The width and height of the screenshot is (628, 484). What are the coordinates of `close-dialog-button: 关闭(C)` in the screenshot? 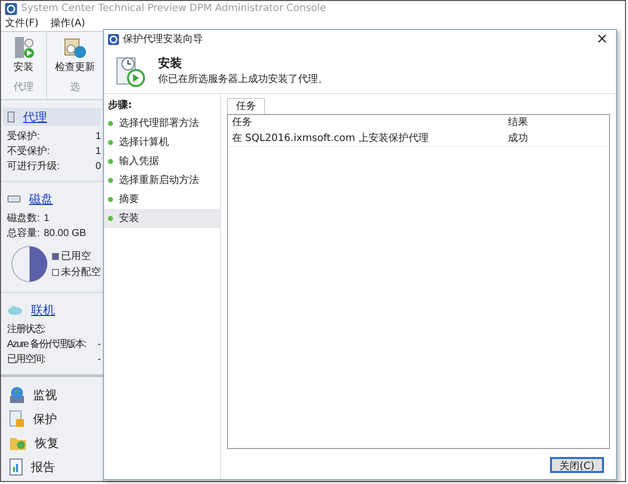 It's located at (577, 465).